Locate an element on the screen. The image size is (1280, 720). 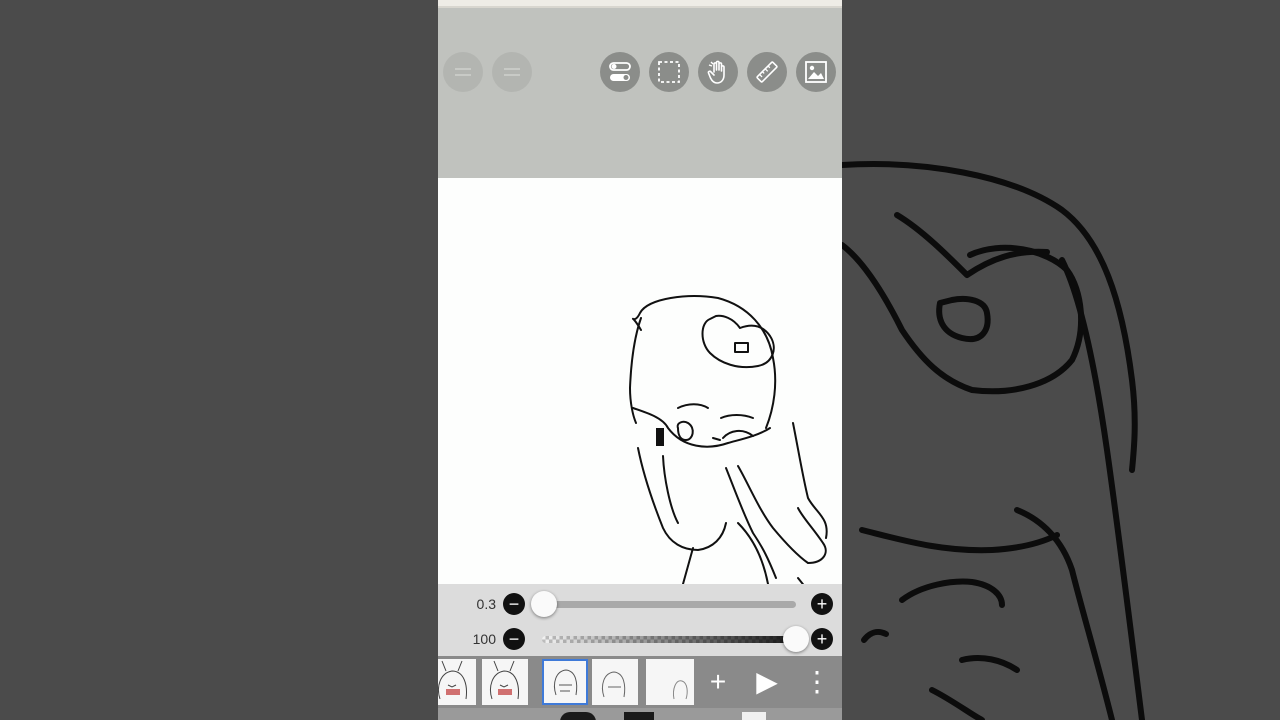
ruler-icon is located at coordinates (767, 72).